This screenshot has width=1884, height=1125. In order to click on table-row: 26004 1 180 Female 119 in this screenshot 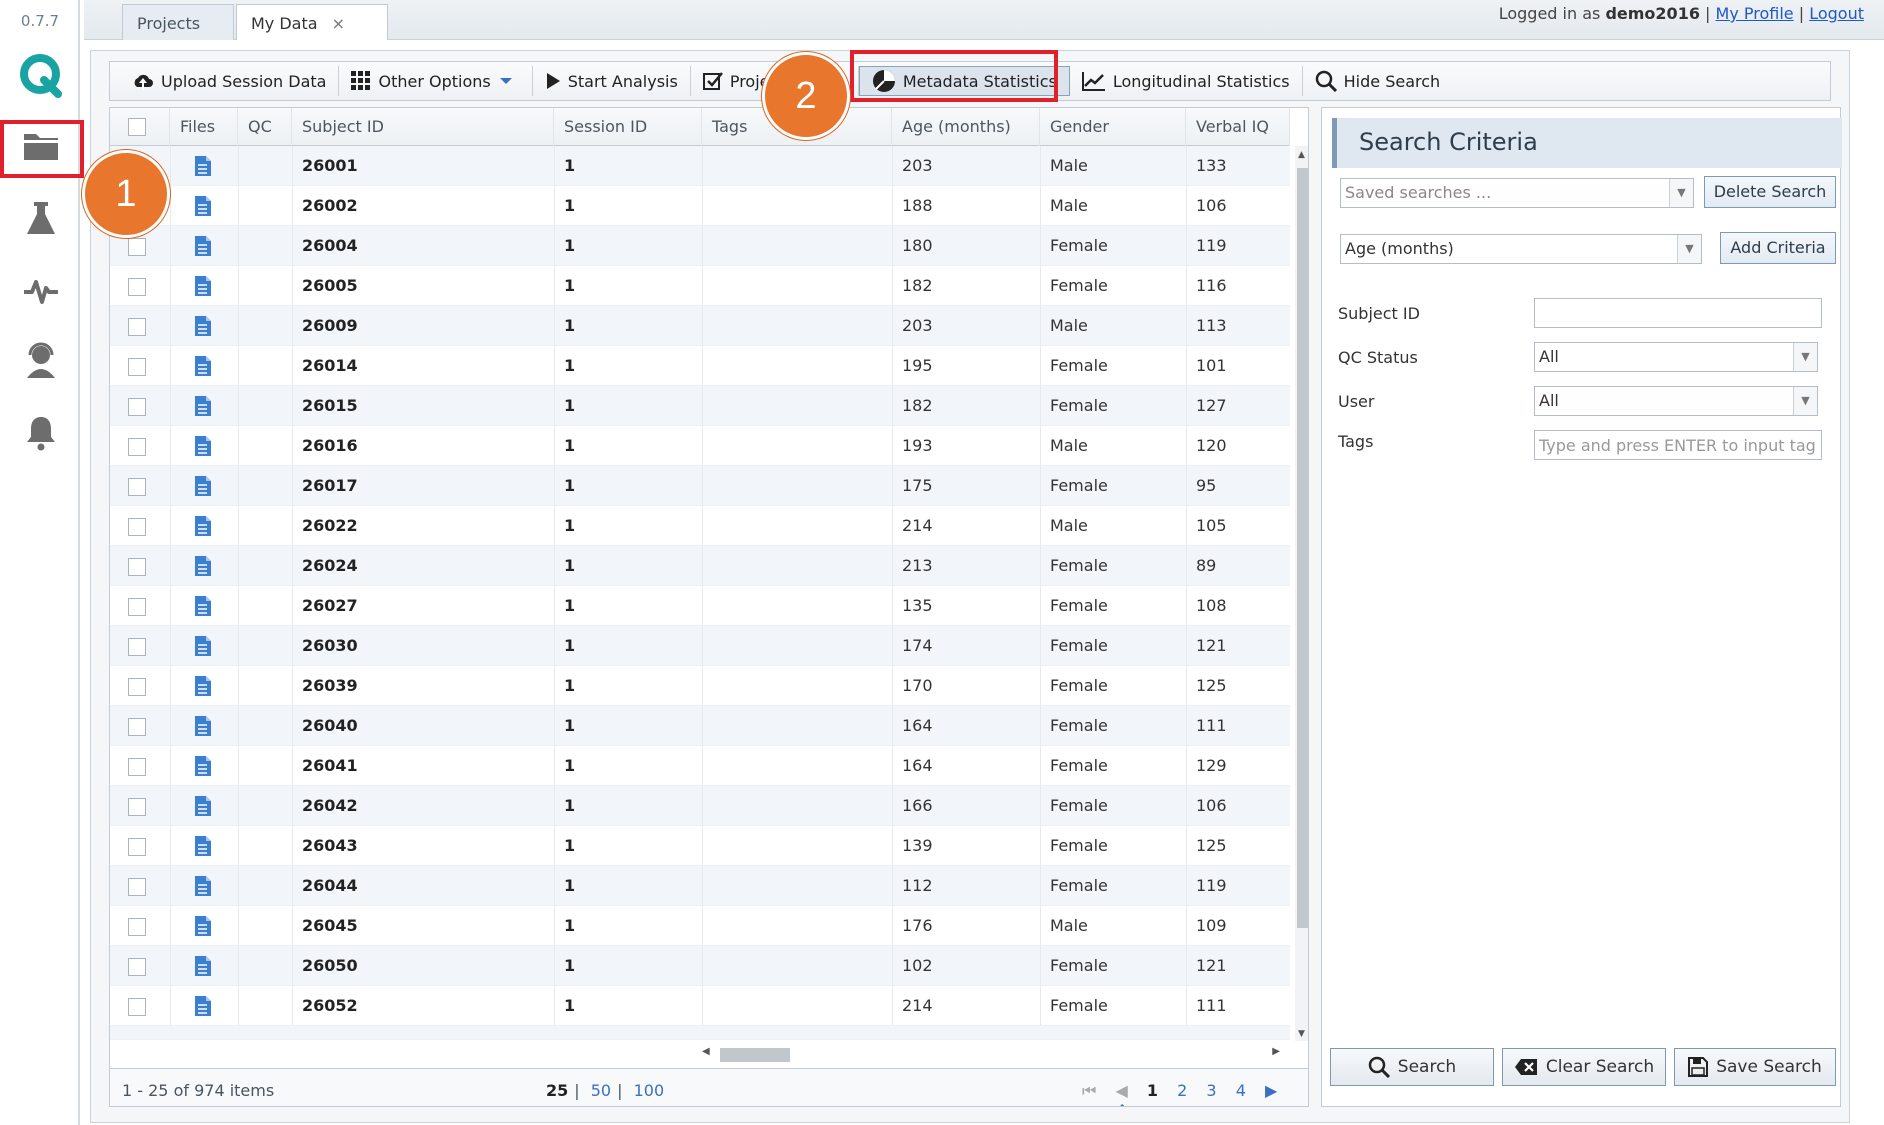, I will do `click(700, 246)`.